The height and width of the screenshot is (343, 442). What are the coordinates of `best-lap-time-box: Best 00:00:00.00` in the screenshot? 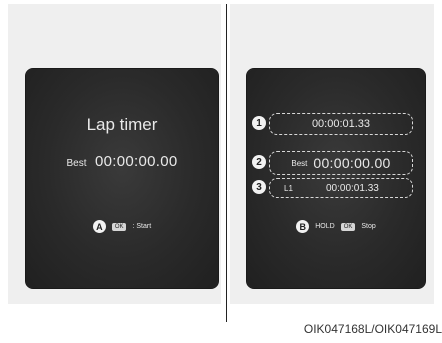 It's located at (341, 163).